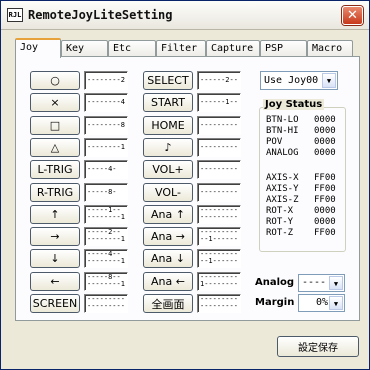 Image resolution: width=370 pixels, height=370 pixels. I want to click on status-name: BTN-LO, so click(282, 120).